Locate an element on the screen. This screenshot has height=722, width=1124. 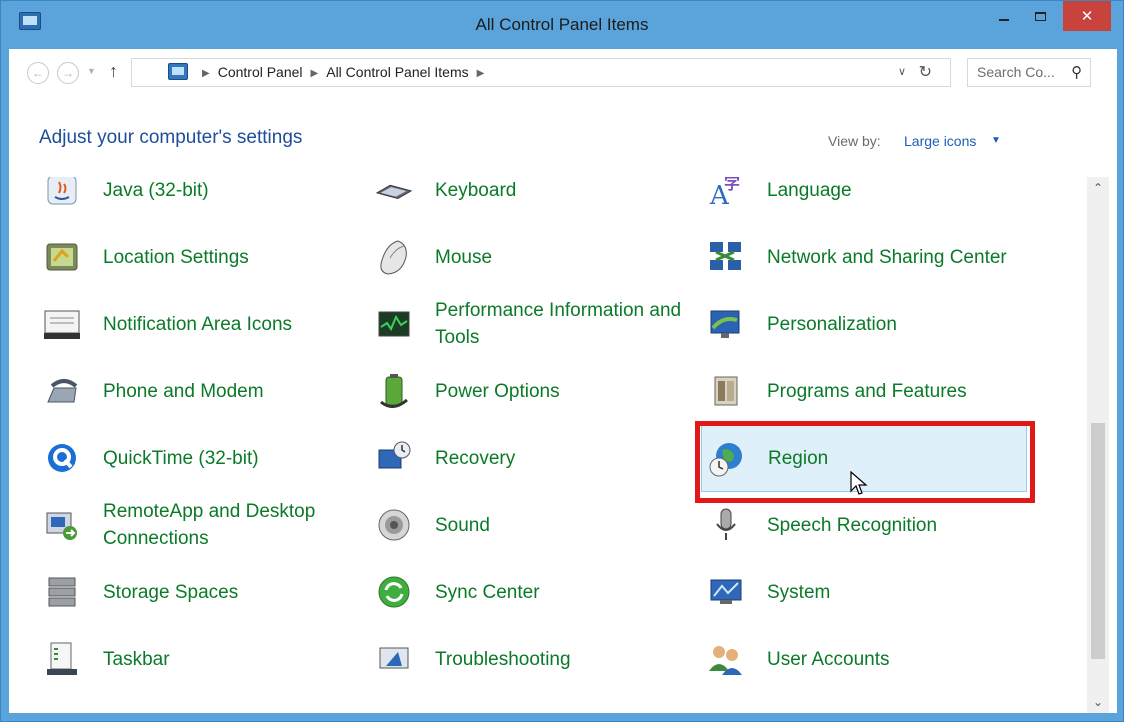
list-item-storage-spaces: Storage Spaces is located at coordinates (203, 592).